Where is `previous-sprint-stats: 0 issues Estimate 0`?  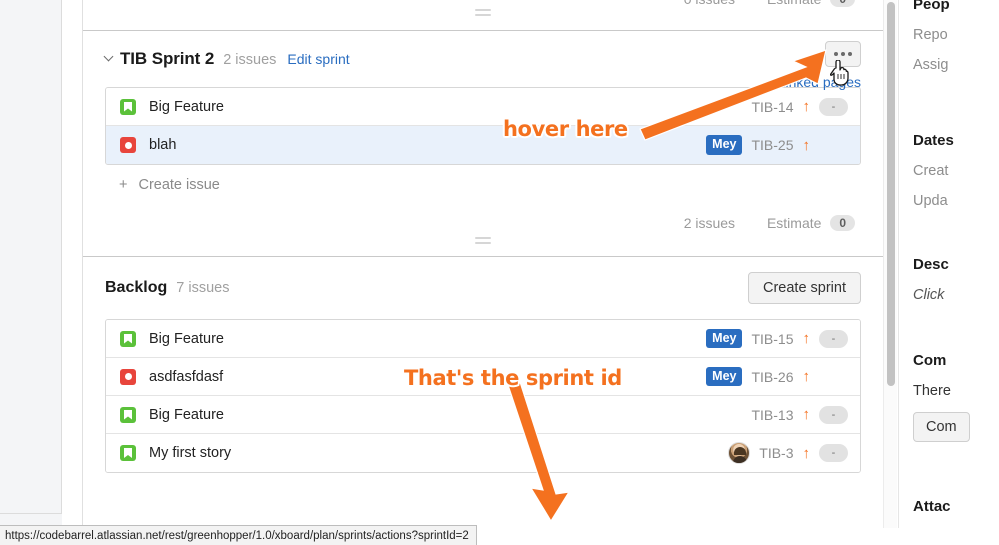
previous-sprint-stats: 0 issues Estimate 0 is located at coordinates (769, 3).